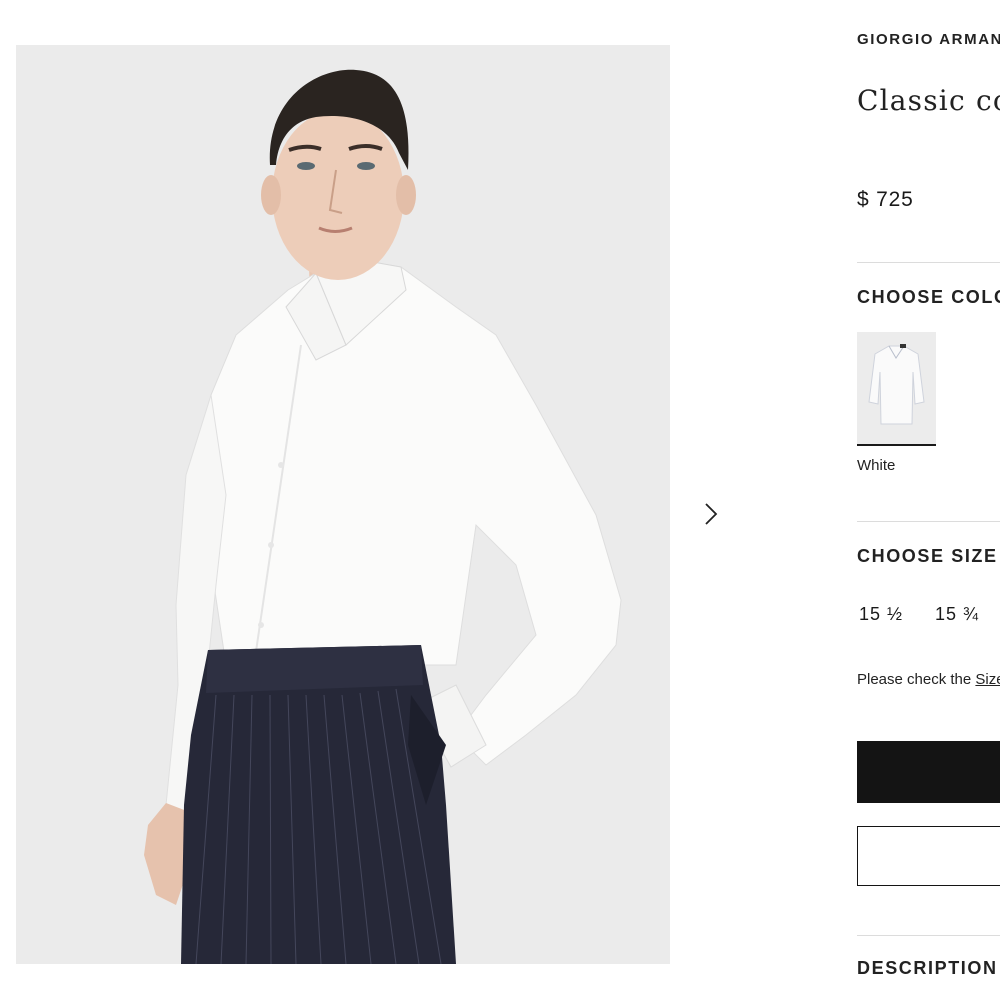 Image resolution: width=1000 pixels, height=1000 pixels. Describe the element at coordinates (928, 772) in the screenshot. I see `add-to-bag-button` at that location.